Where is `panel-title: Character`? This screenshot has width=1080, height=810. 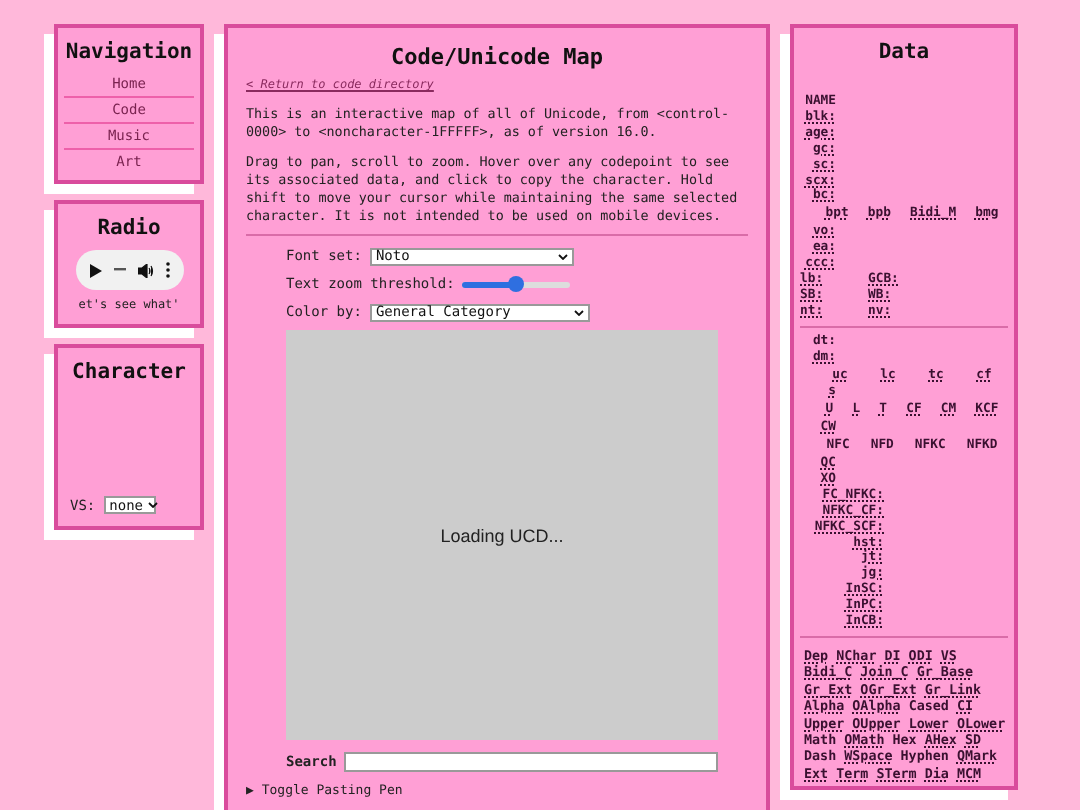 panel-title: Character is located at coordinates (129, 373).